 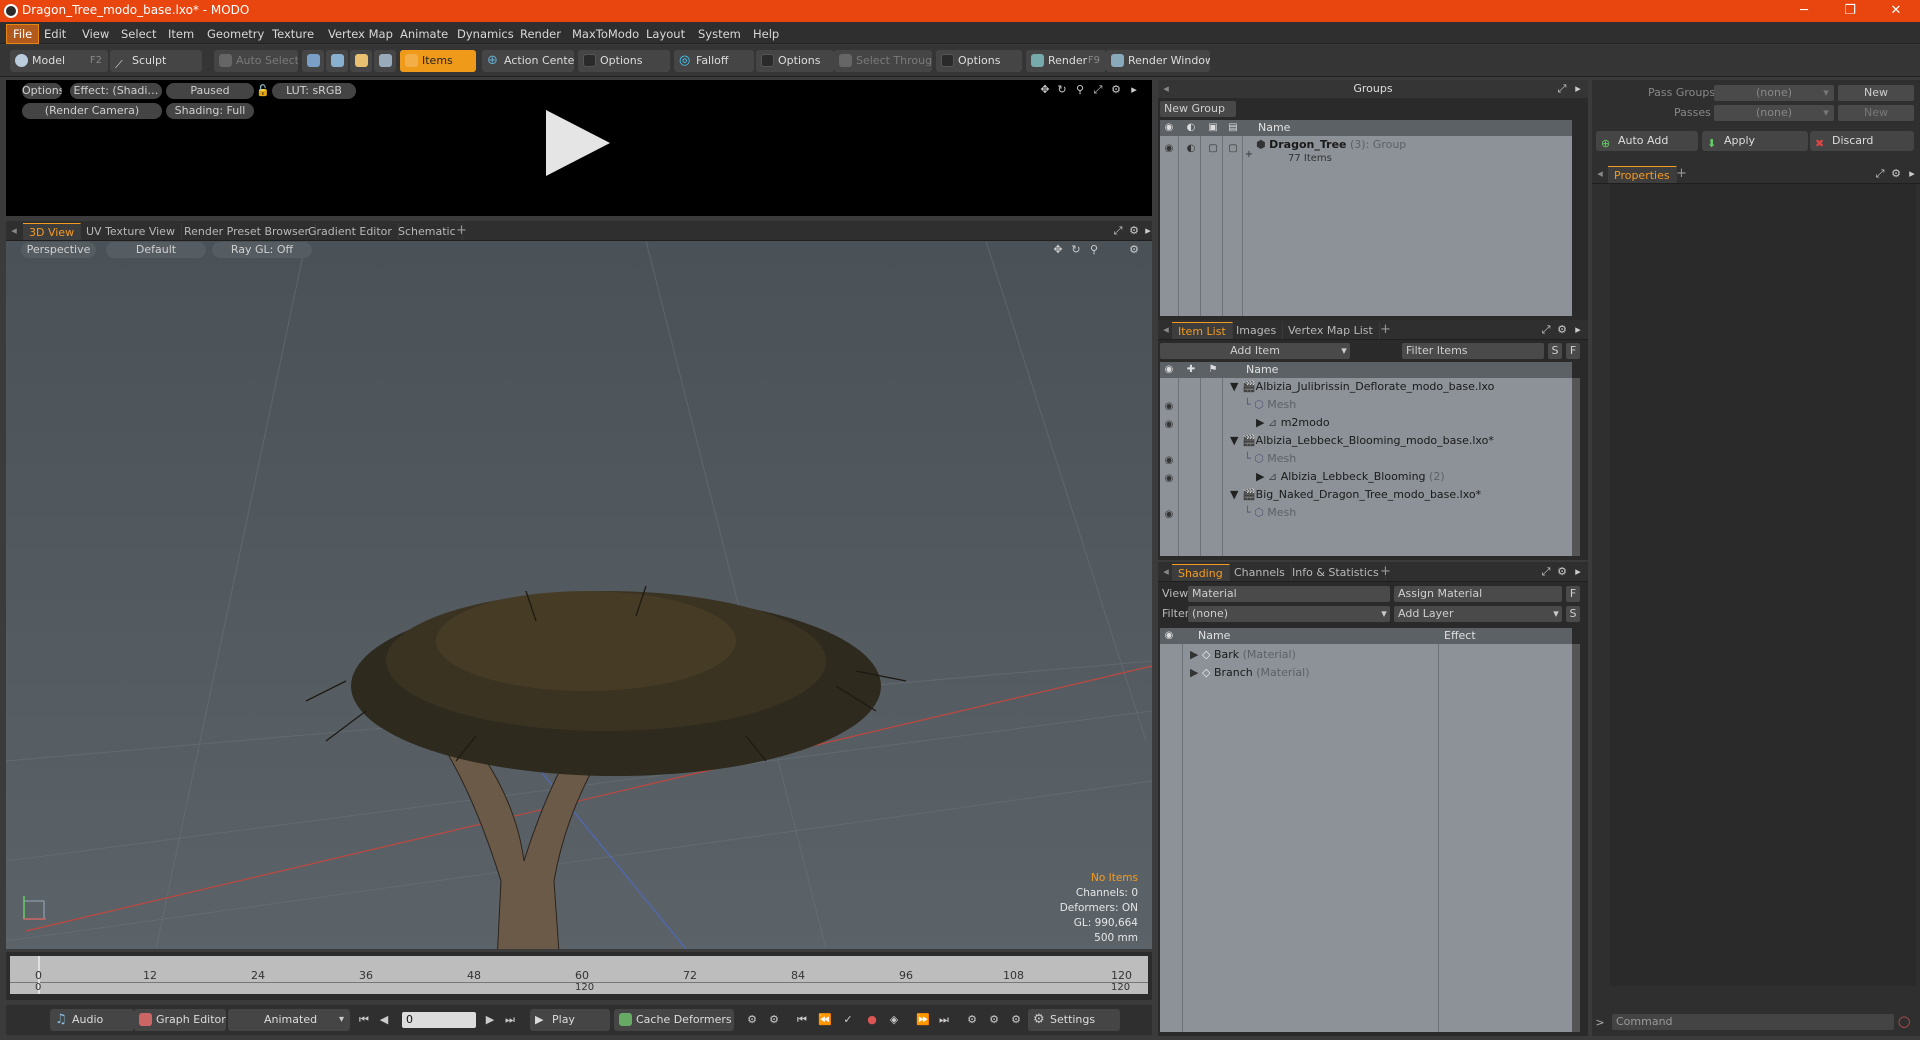 I want to click on menu-file: File, so click(x=23, y=34).